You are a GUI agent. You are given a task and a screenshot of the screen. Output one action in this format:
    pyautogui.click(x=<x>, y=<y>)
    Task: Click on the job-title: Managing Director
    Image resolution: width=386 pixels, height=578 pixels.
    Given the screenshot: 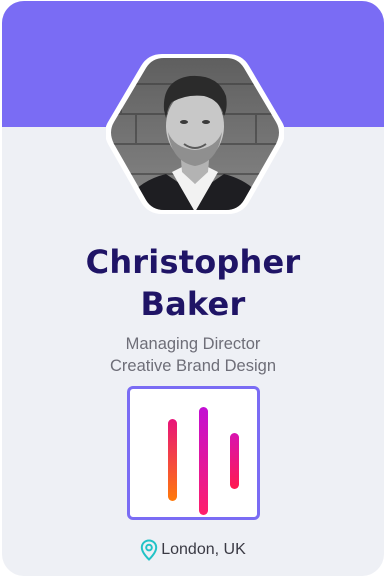 What is the action you would take?
    pyautogui.click(x=193, y=344)
    